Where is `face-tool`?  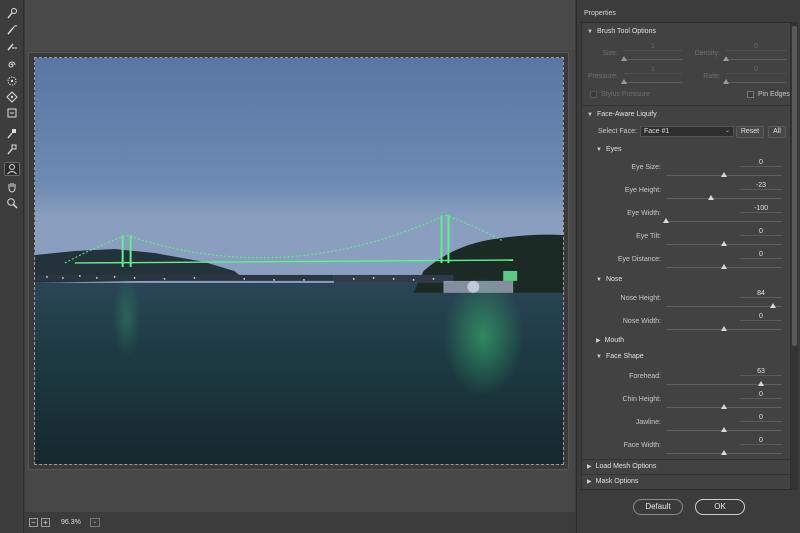 face-tool is located at coordinates (12, 169).